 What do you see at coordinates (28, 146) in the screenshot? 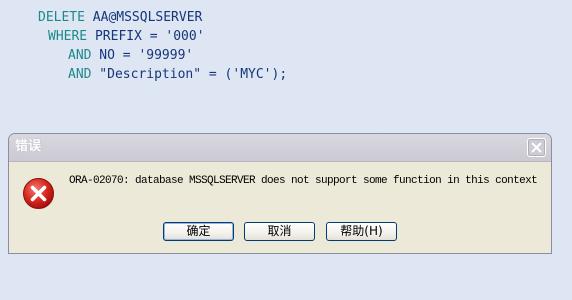
I see `dialog-title: 错误` at bounding box center [28, 146].